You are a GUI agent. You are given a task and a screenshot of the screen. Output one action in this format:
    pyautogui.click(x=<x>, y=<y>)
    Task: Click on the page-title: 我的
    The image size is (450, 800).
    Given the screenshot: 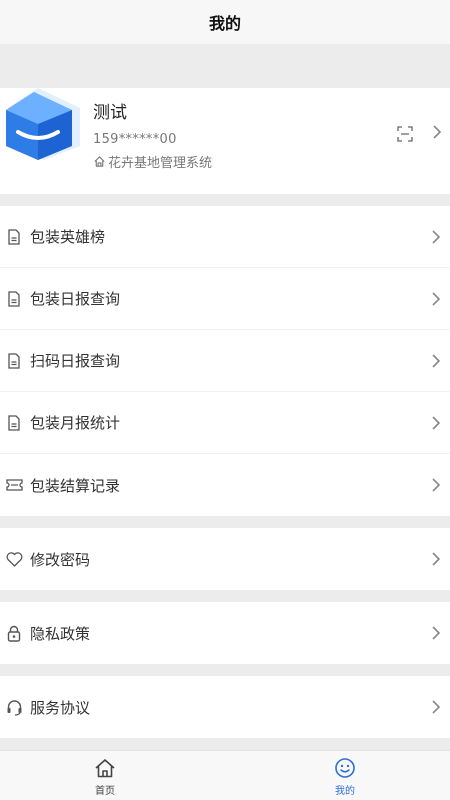 What is the action you would take?
    pyautogui.click(x=224, y=23)
    